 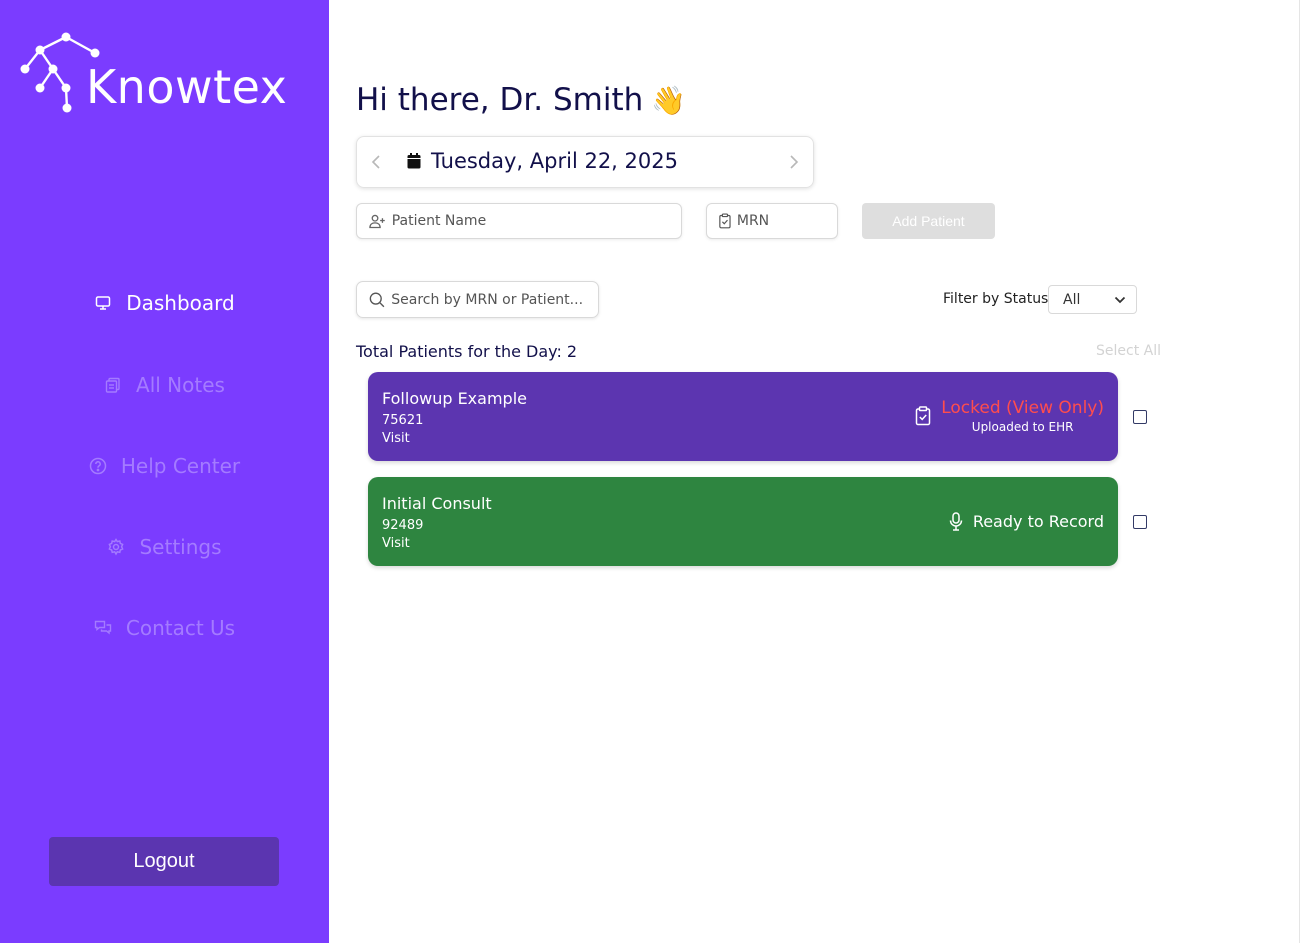 I want to click on next-day-button, so click(x=794, y=162).